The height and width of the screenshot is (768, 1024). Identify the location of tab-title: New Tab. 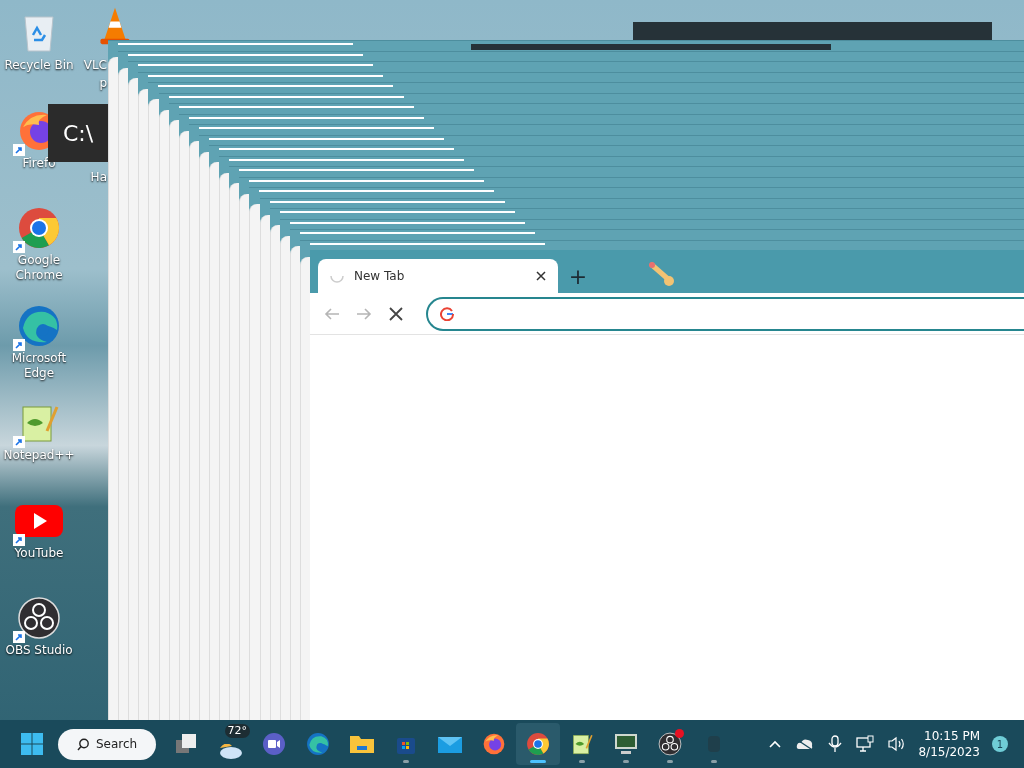
(380, 276).